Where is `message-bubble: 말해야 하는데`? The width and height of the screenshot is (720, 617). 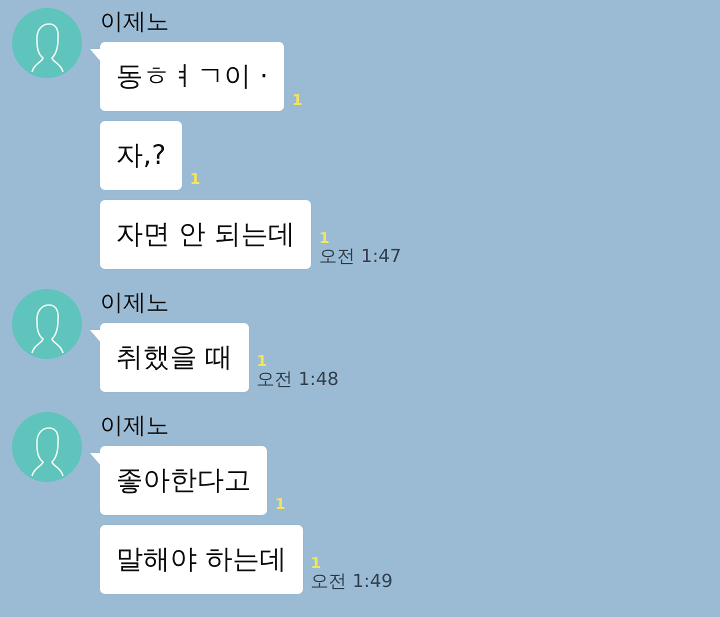
message-bubble: 말해야 하는데 is located at coordinates (201, 559).